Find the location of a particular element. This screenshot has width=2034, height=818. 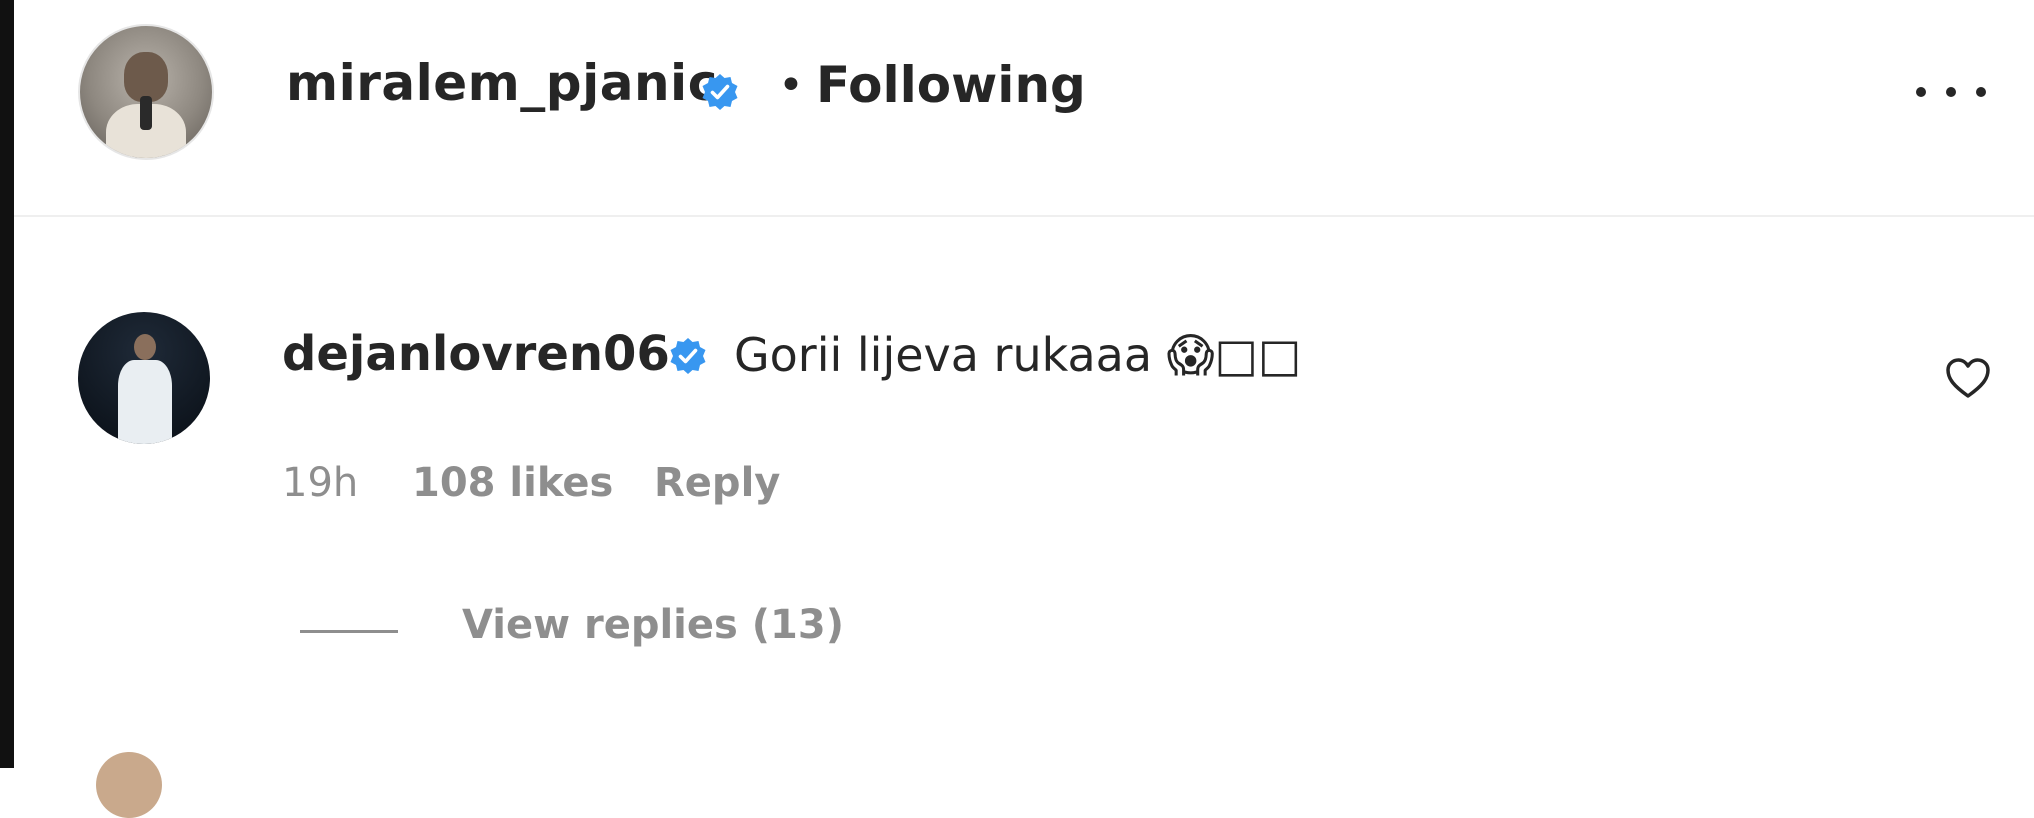

header-avatar is located at coordinates (146, 92).